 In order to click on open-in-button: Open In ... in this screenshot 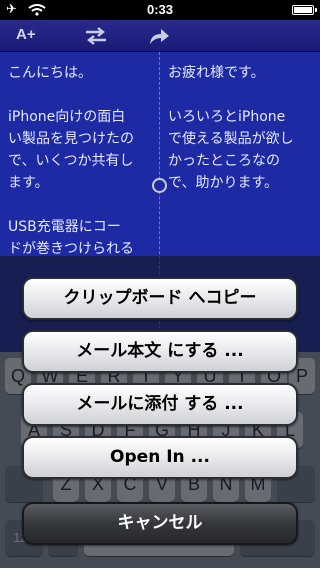, I will do `click(160, 457)`.